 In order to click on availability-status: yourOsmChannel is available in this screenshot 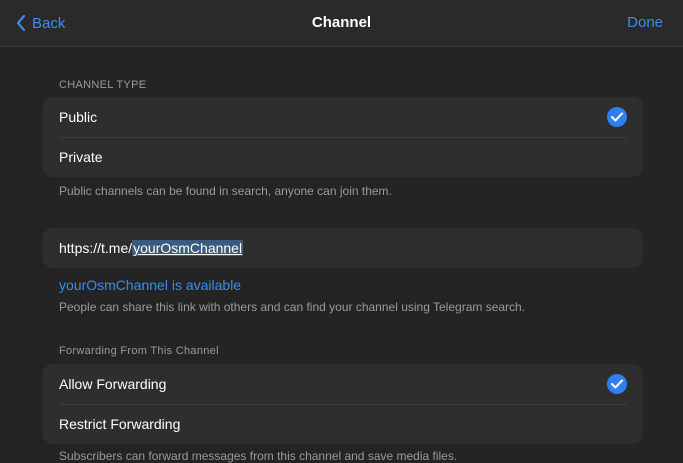, I will do `click(150, 285)`.